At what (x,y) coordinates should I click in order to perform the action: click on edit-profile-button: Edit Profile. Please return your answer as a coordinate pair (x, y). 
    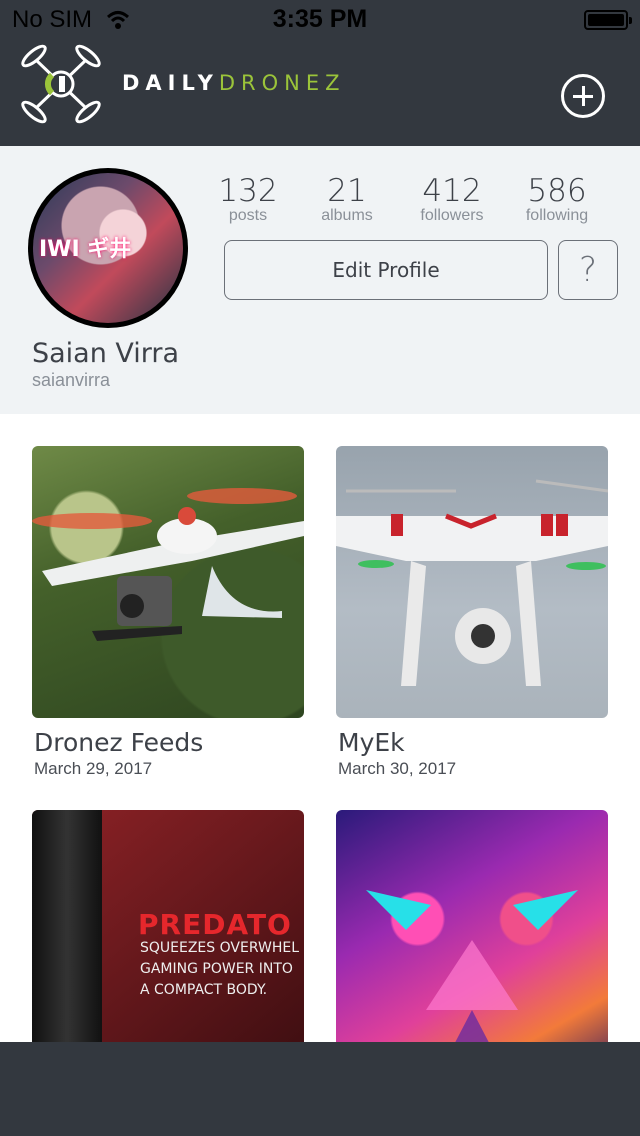
    Looking at the image, I should click on (386, 270).